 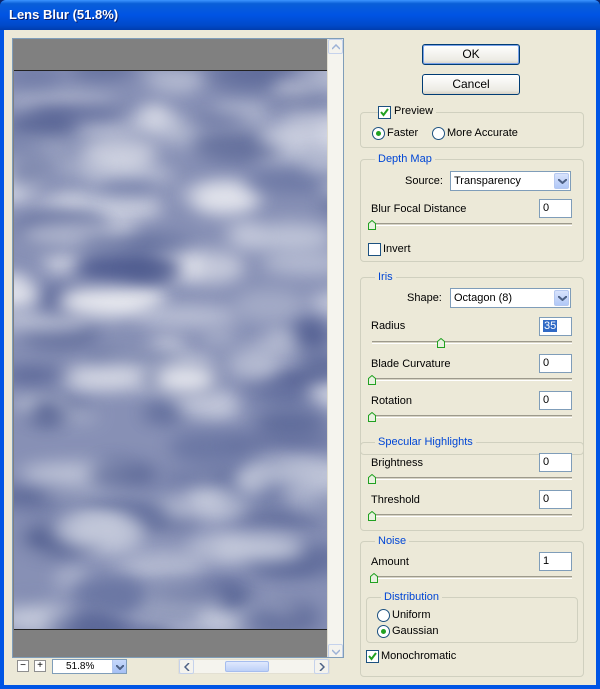 I want to click on chevron-right-icon, so click(x=322, y=667).